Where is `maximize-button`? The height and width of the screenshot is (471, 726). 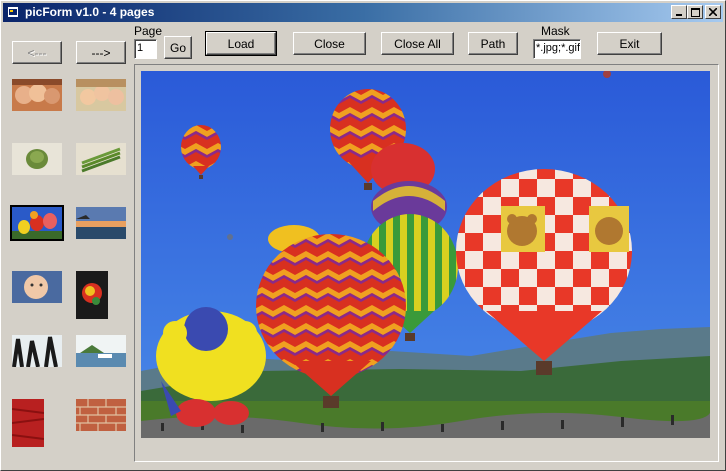 maximize-button is located at coordinates (695, 12).